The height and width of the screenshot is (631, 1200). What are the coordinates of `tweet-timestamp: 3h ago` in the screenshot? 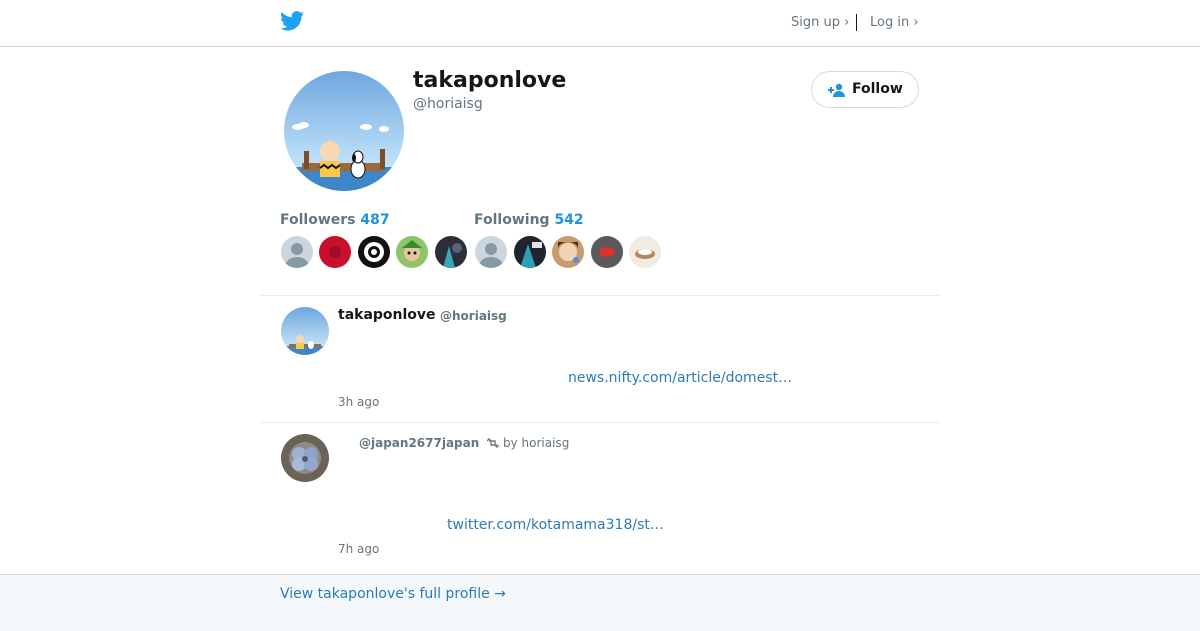 It's located at (358, 402).